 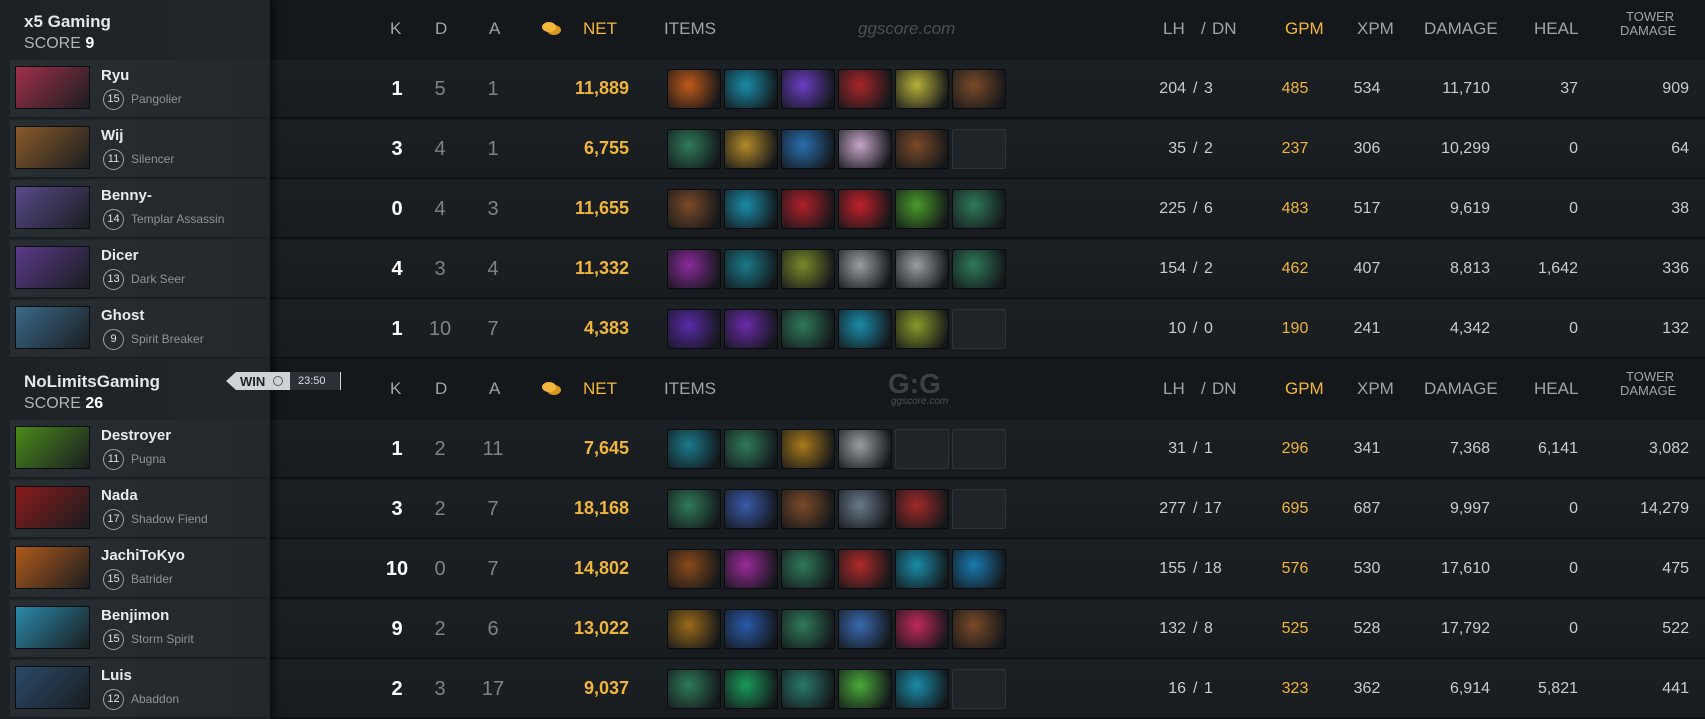 What do you see at coordinates (493, 269) in the screenshot?
I see `stat-assists: 4` at bounding box center [493, 269].